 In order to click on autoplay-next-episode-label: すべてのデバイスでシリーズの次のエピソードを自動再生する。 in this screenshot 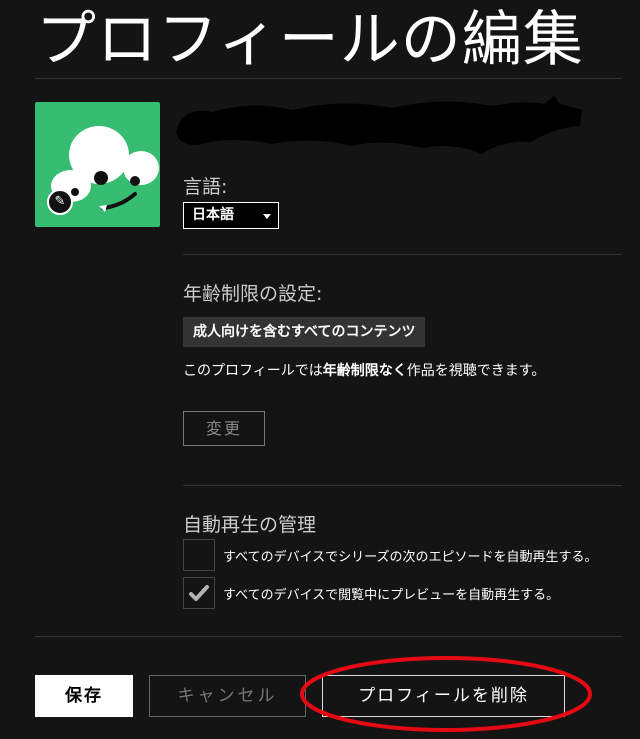, I will do `click(410, 557)`.